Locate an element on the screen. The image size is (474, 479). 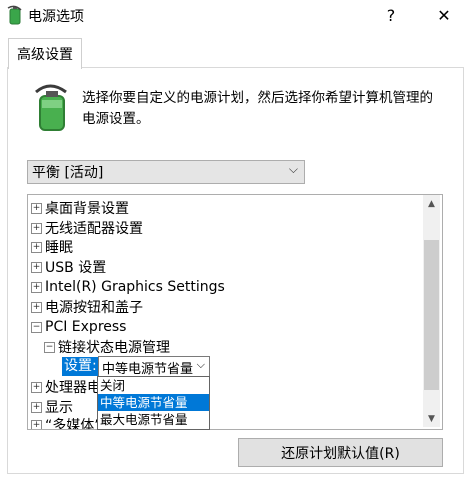
tree-item-link-state-power: − 链接状态电源管理 is located at coordinates (107, 347).